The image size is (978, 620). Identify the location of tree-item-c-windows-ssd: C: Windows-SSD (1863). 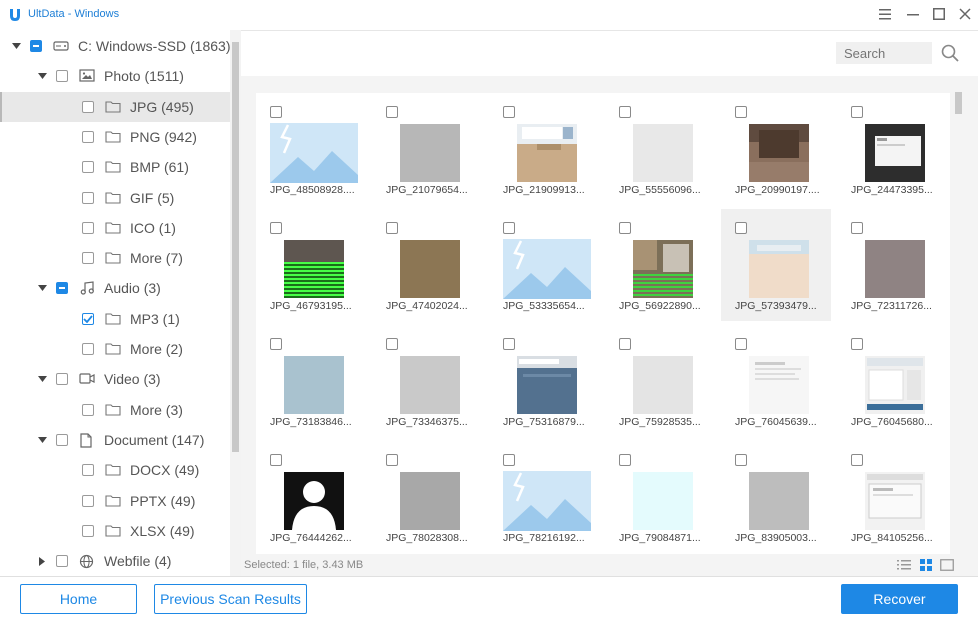
(115, 46).